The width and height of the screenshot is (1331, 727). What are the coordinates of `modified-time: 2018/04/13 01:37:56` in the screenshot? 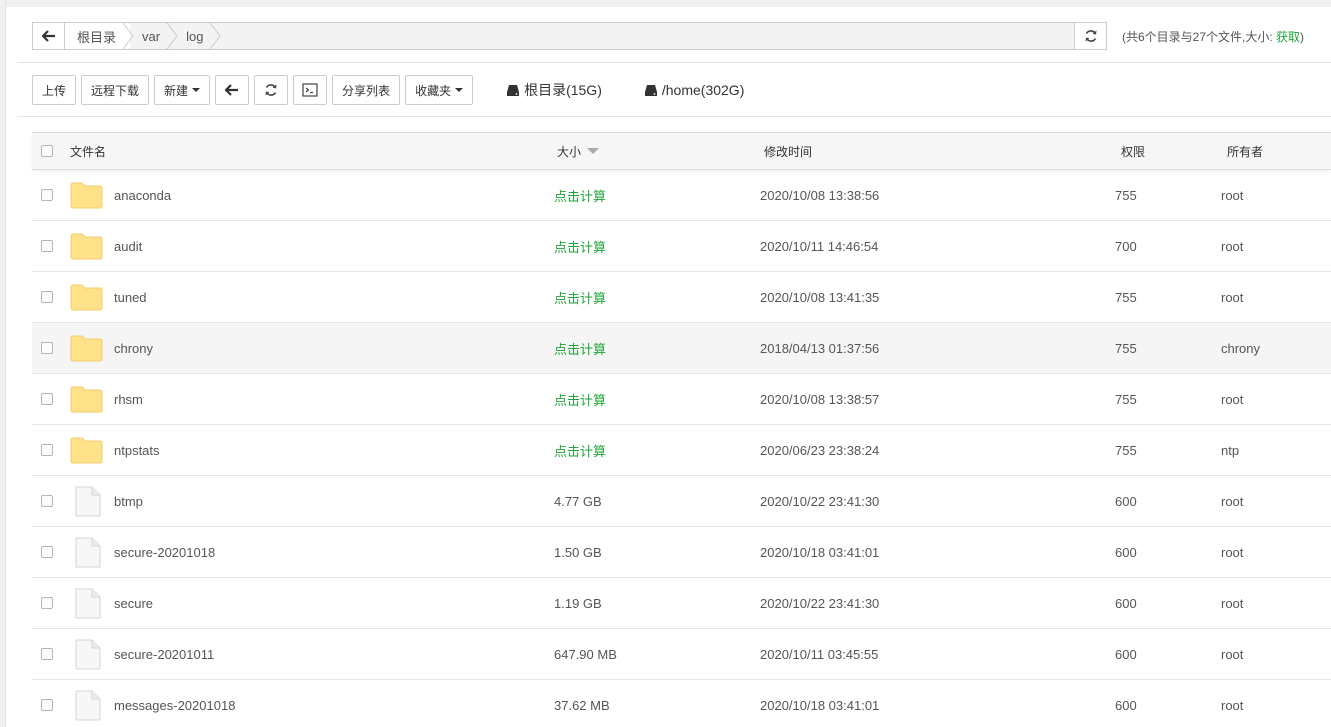 It's located at (820, 348).